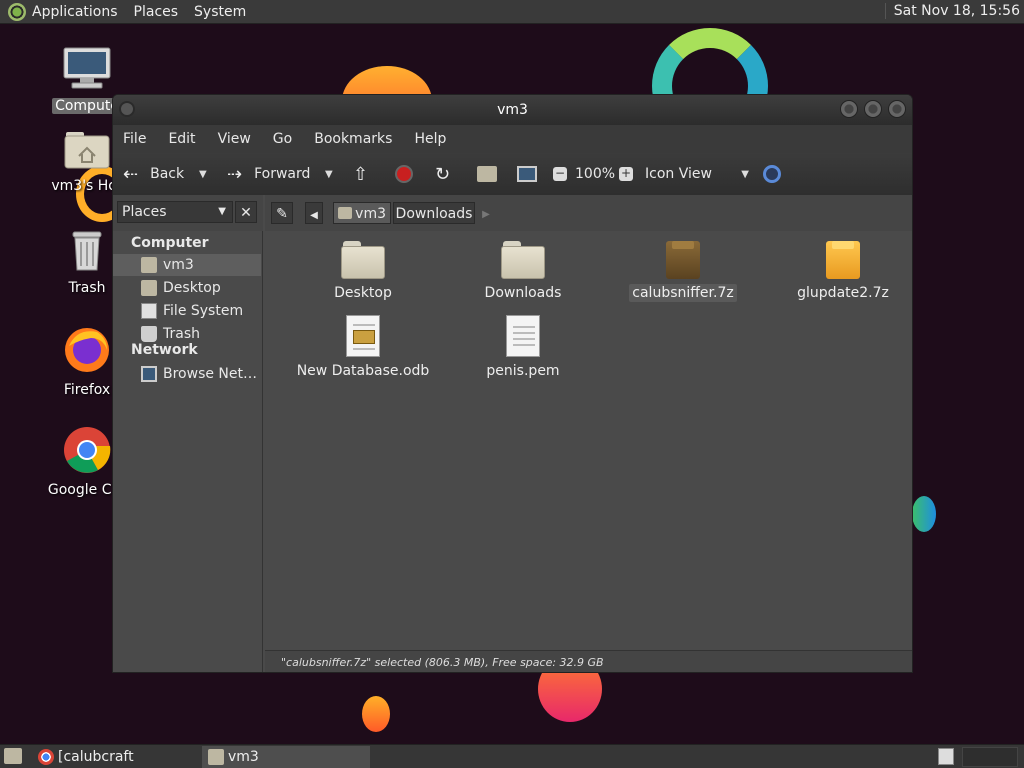  What do you see at coordinates (363, 293) in the screenshot?
I see `file-name: Desktop` at bounding box center [363, 293].